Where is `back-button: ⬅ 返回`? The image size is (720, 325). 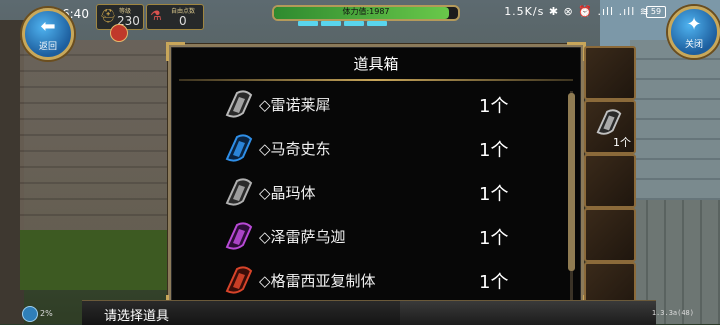
back-button: ⬅ 返回 is located at coordinates (48, 34).